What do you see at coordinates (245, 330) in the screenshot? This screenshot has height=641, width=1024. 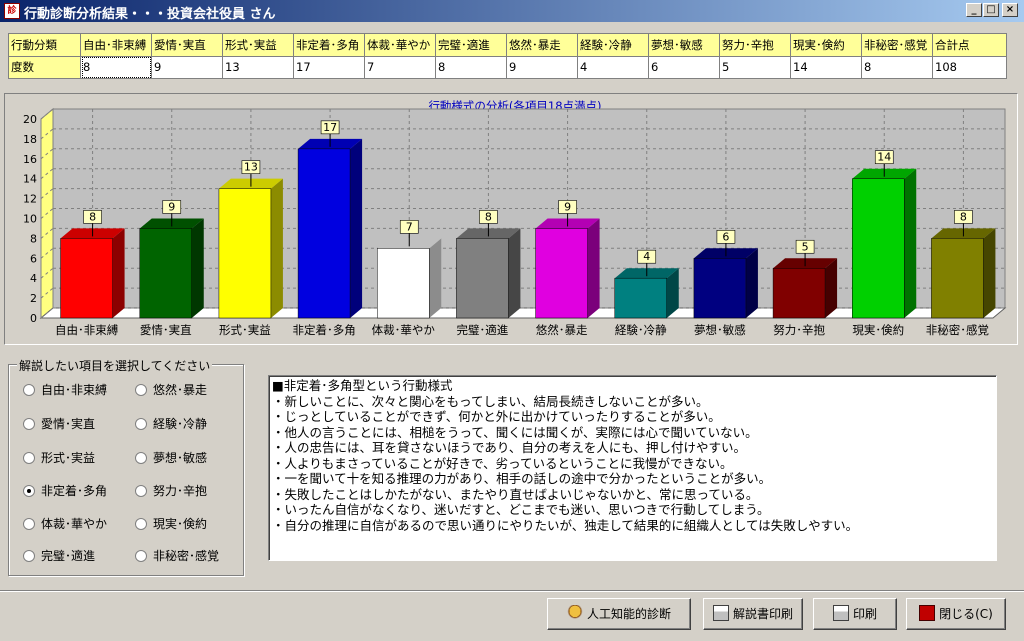 I see `x-tick-label: 形式･実益` at bounding box center [245, 330].